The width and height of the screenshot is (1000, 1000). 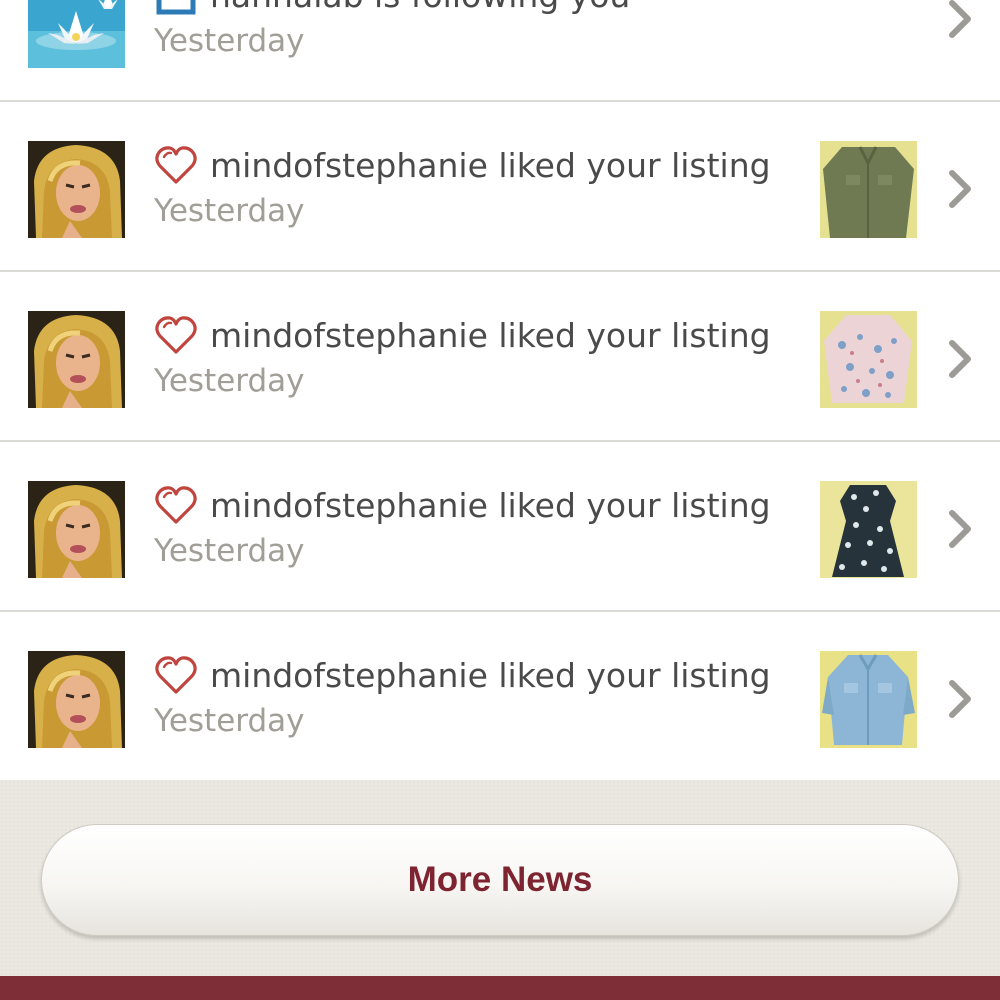 I want to click on news-text: hannalab is following you Yesterday, so click(x=392, y=29).